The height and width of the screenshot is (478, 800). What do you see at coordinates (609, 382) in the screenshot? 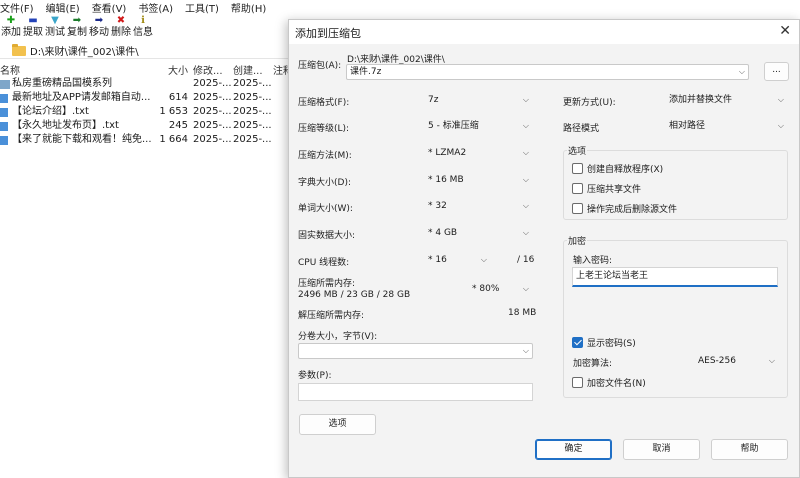
I see `encrypt-filenames-checkbox: 加密文件名(N)` at bounding box center [609, 382].